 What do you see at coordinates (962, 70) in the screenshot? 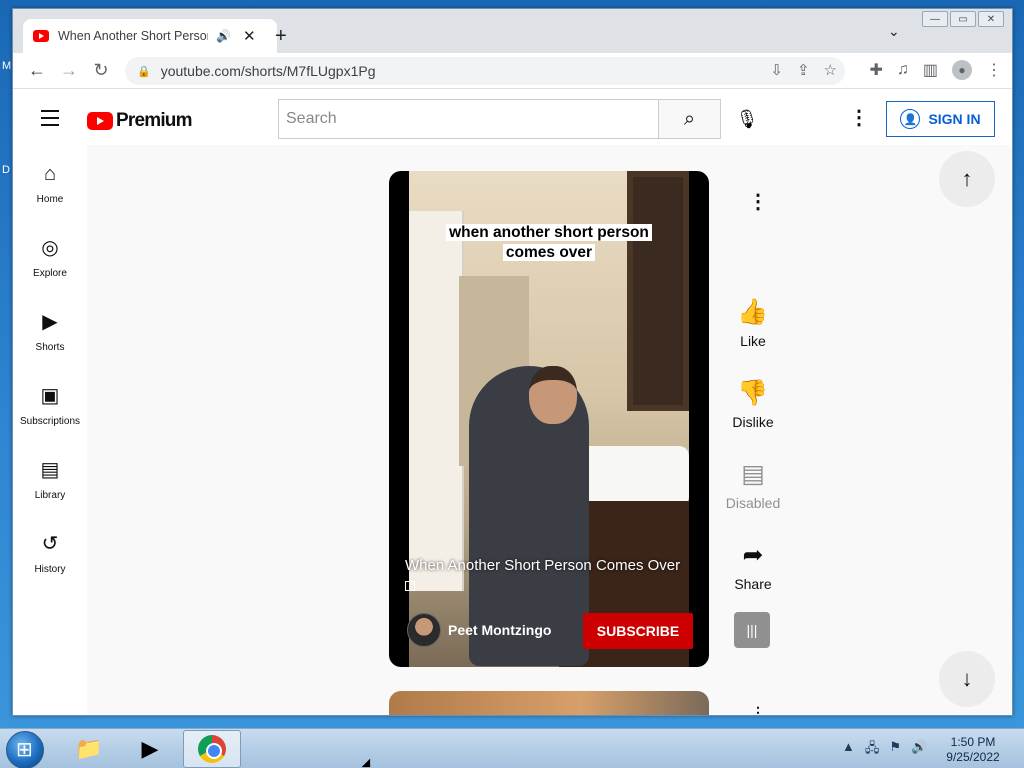
I see `profile-icon: ●` at bounding box center [962, 70].